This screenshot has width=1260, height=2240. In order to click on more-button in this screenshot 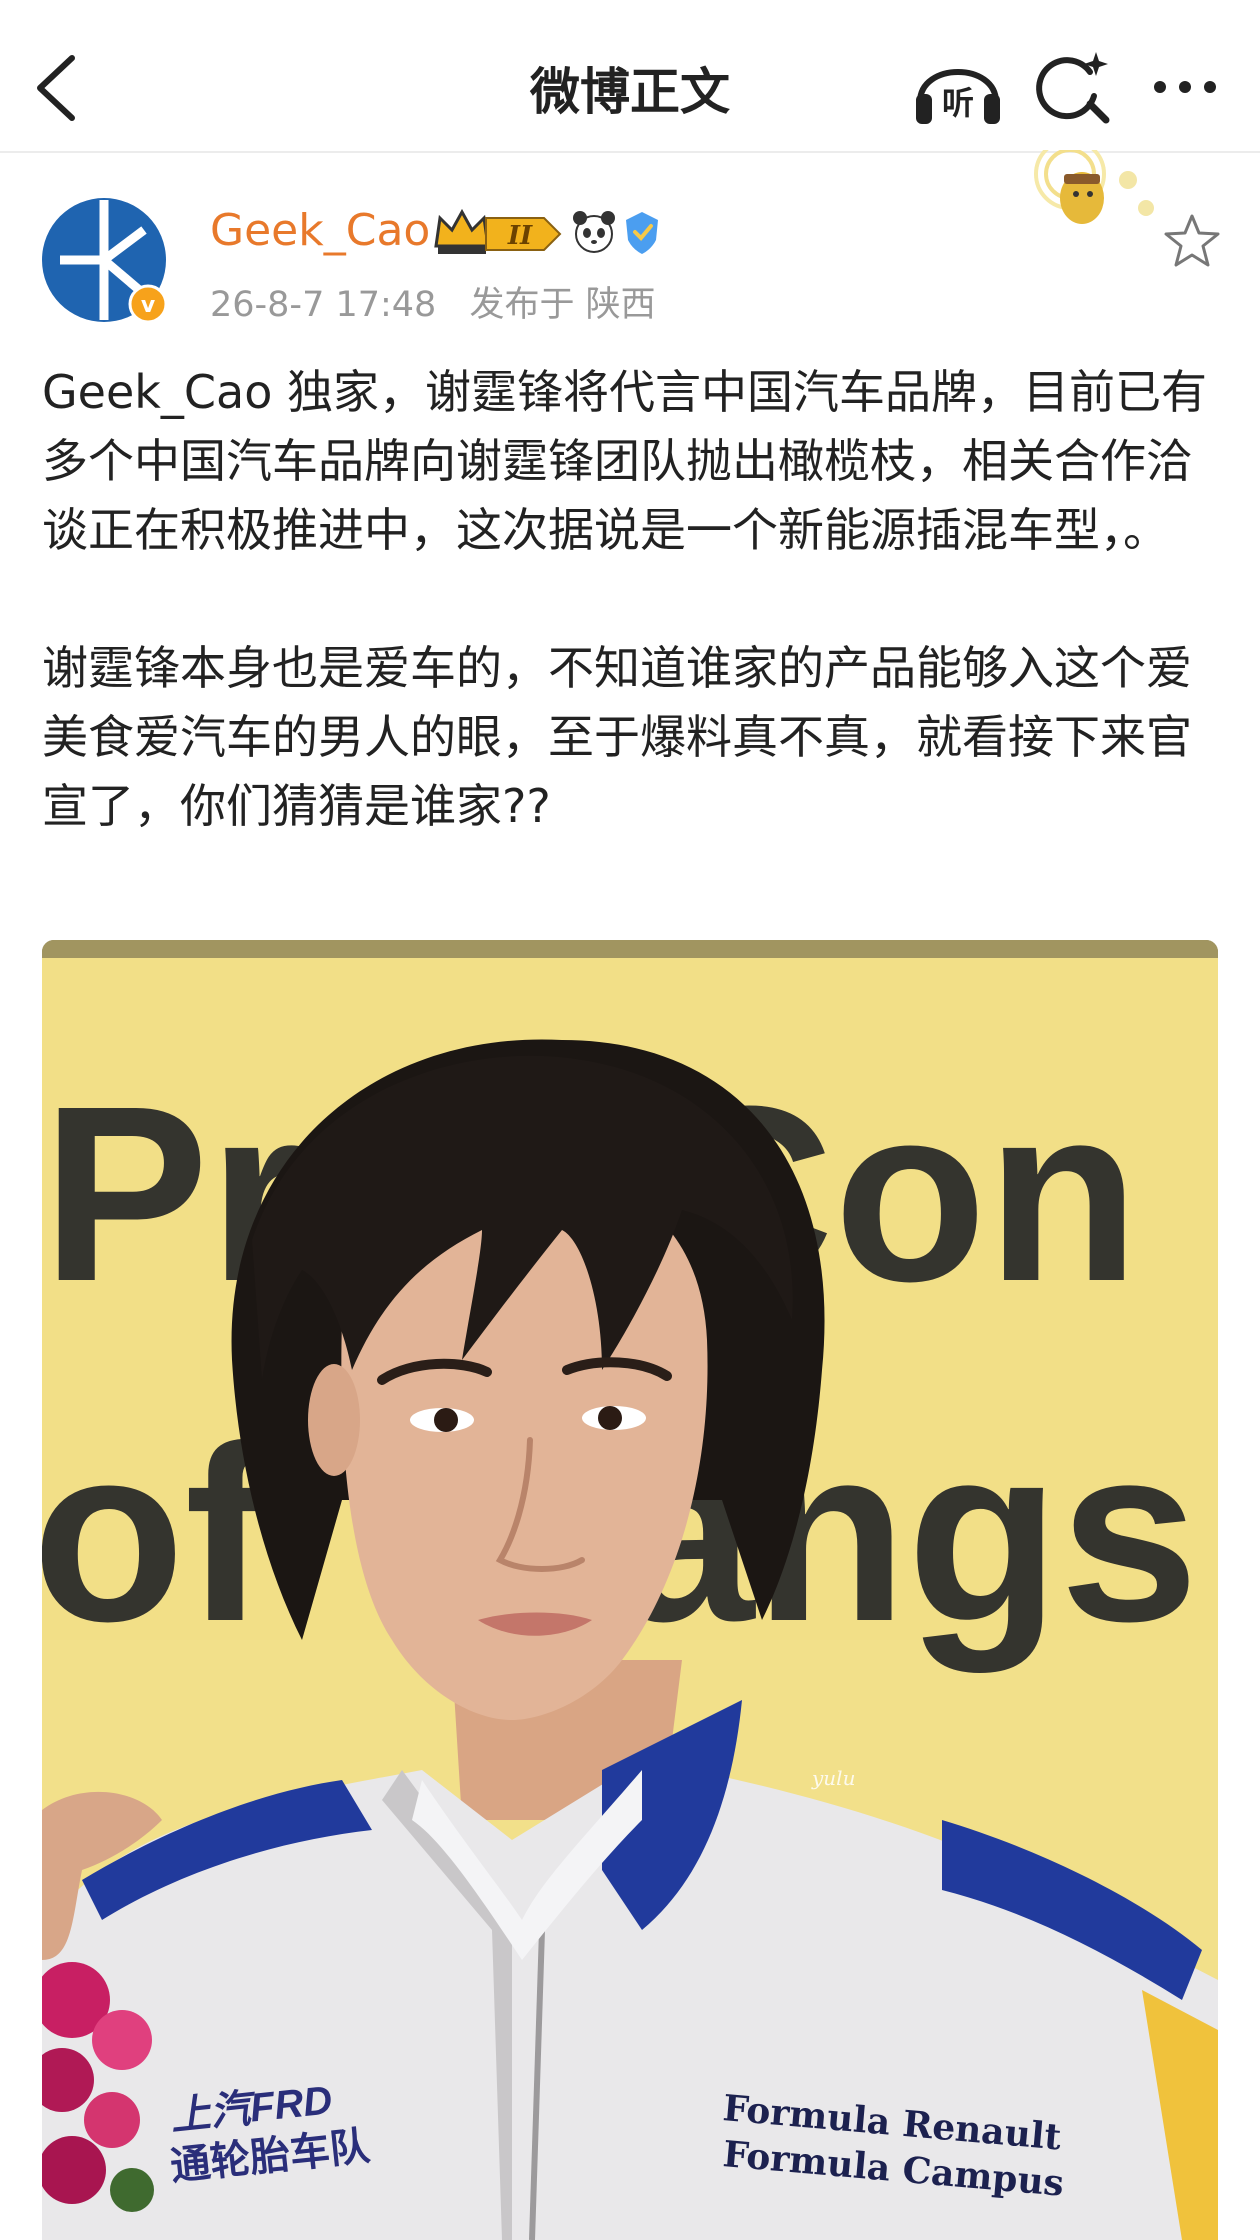, I will do `click(1185, 87)`.